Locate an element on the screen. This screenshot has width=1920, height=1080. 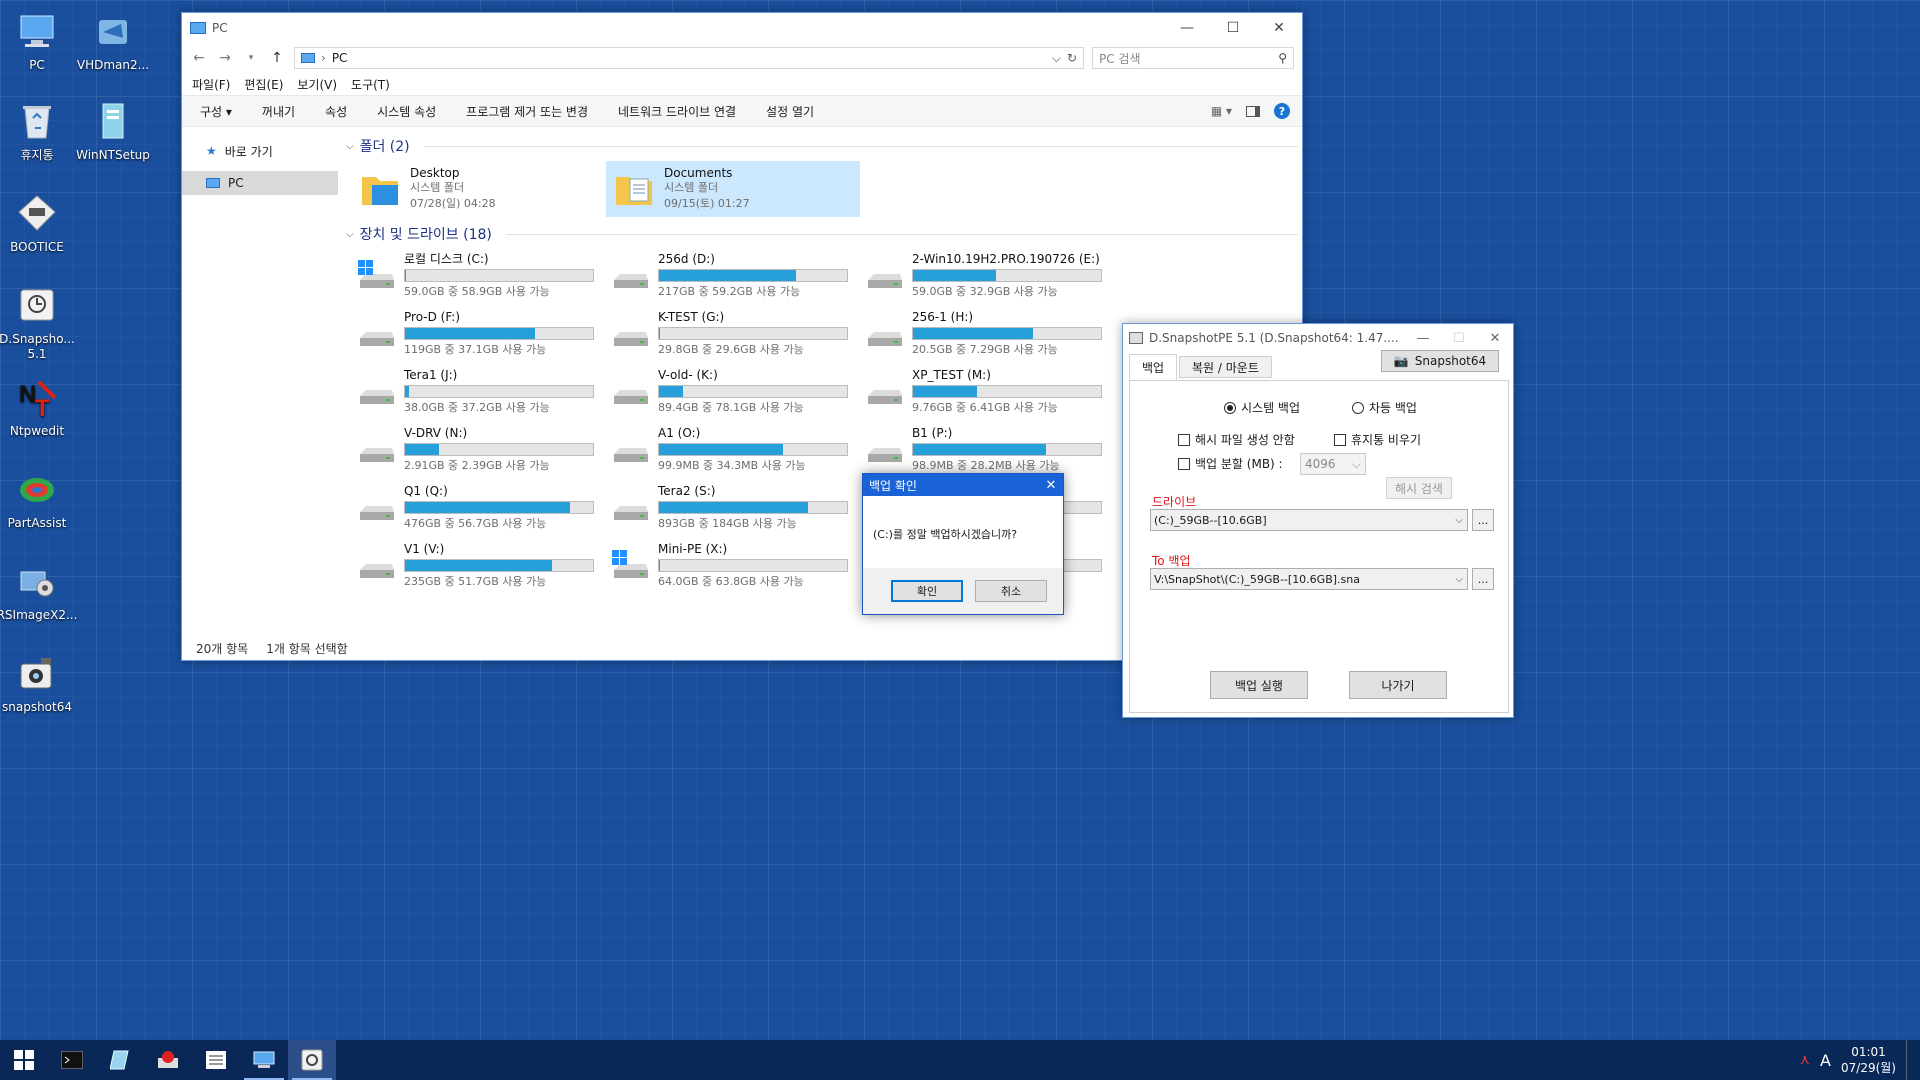
desktop-icon-bootice: BOOTICE is located at coordinates (39, 223).